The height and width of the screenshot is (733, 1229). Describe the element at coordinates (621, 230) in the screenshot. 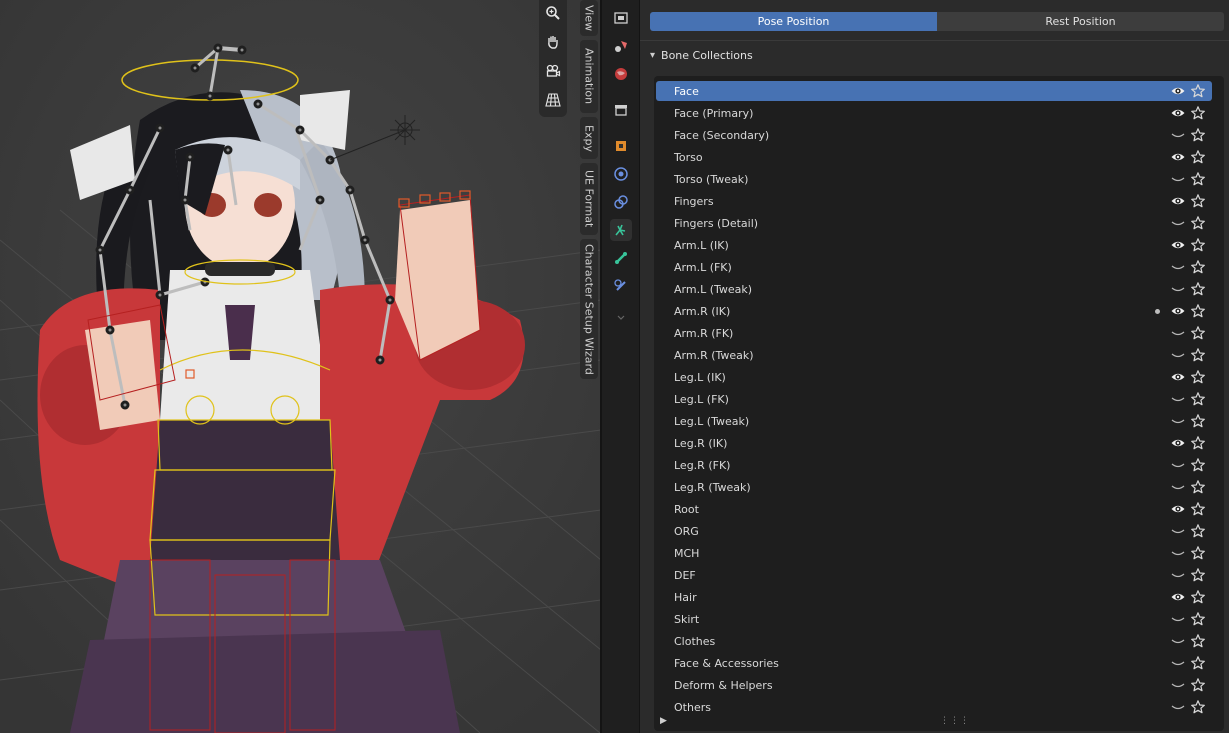

I see `armature-data-icon` at that location.